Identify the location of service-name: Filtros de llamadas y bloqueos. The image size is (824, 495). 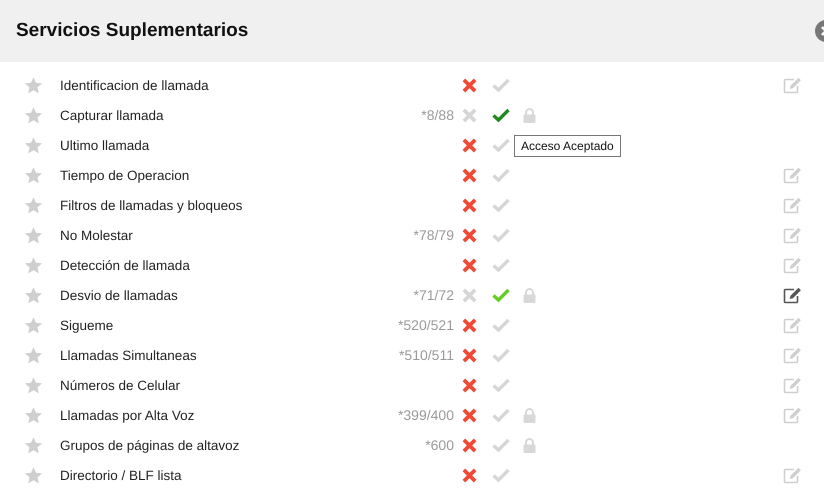
(152, 205).